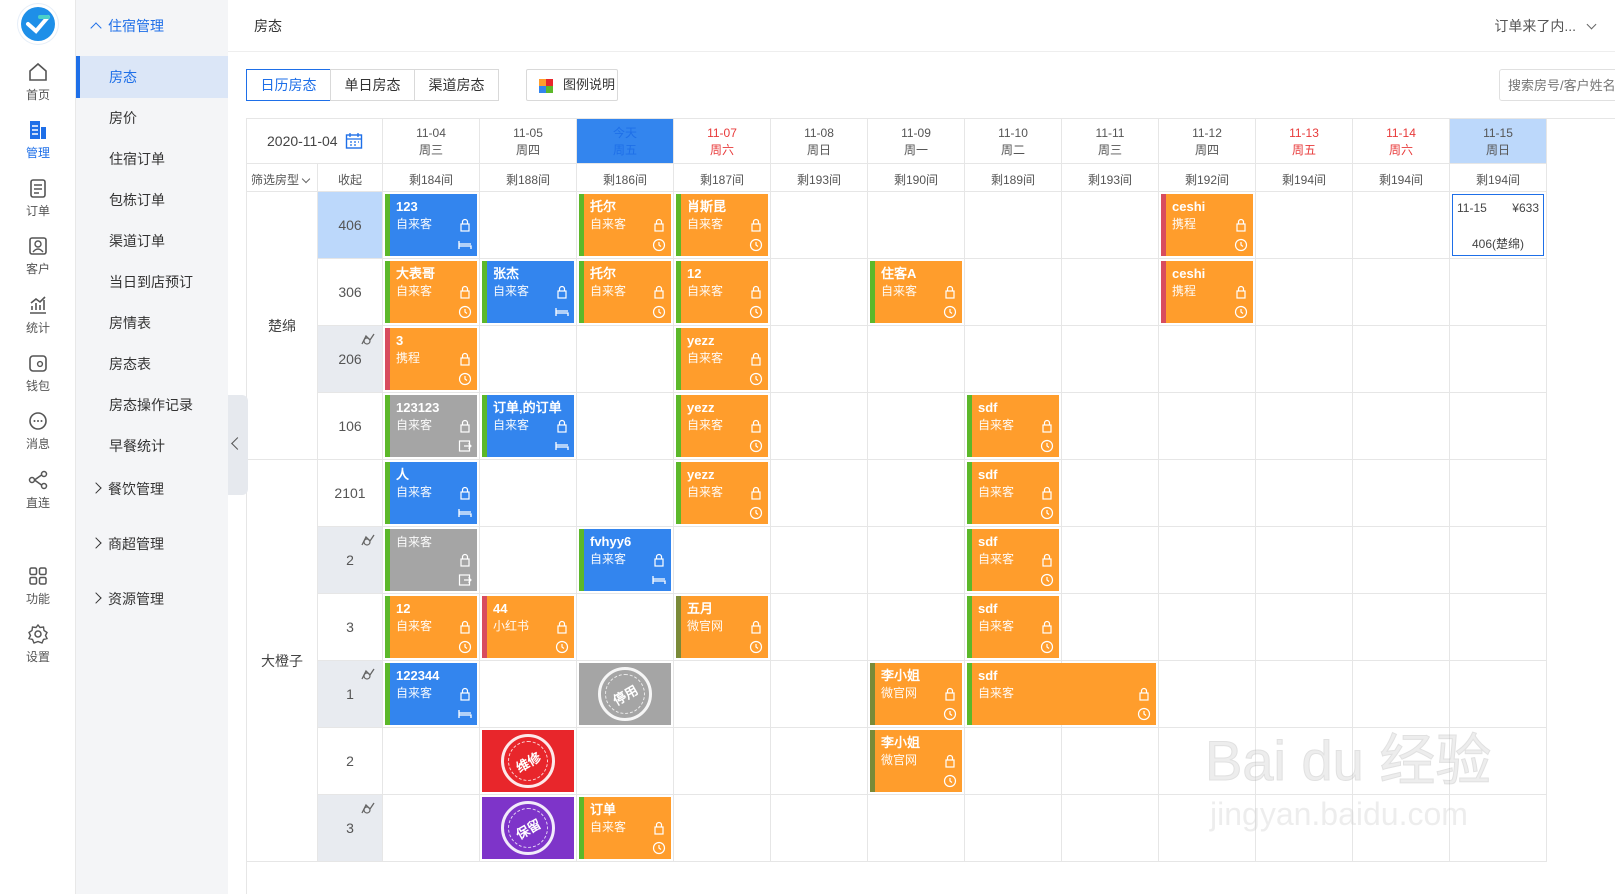 This screenshot has width=1615, height=894. I want to click on menu-group-resource: 资源管理, so click(152, 599).